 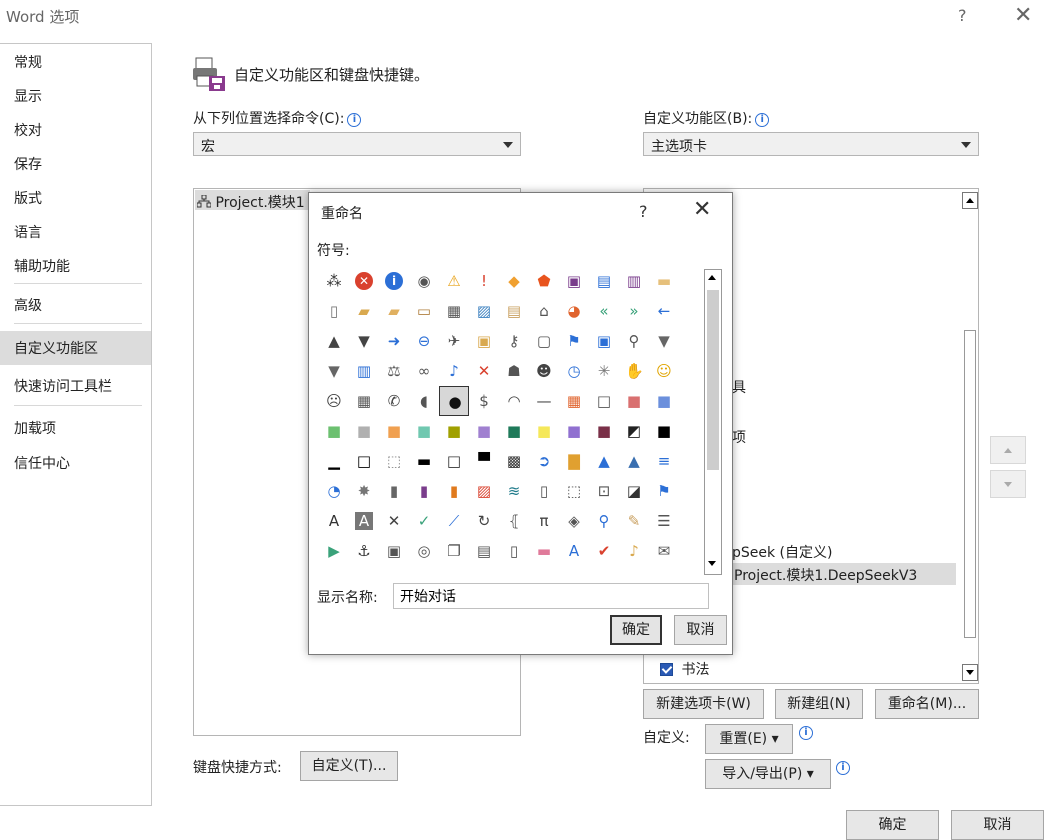 I want to click on symbol-cell: ∞, so click(x=424, y=371).